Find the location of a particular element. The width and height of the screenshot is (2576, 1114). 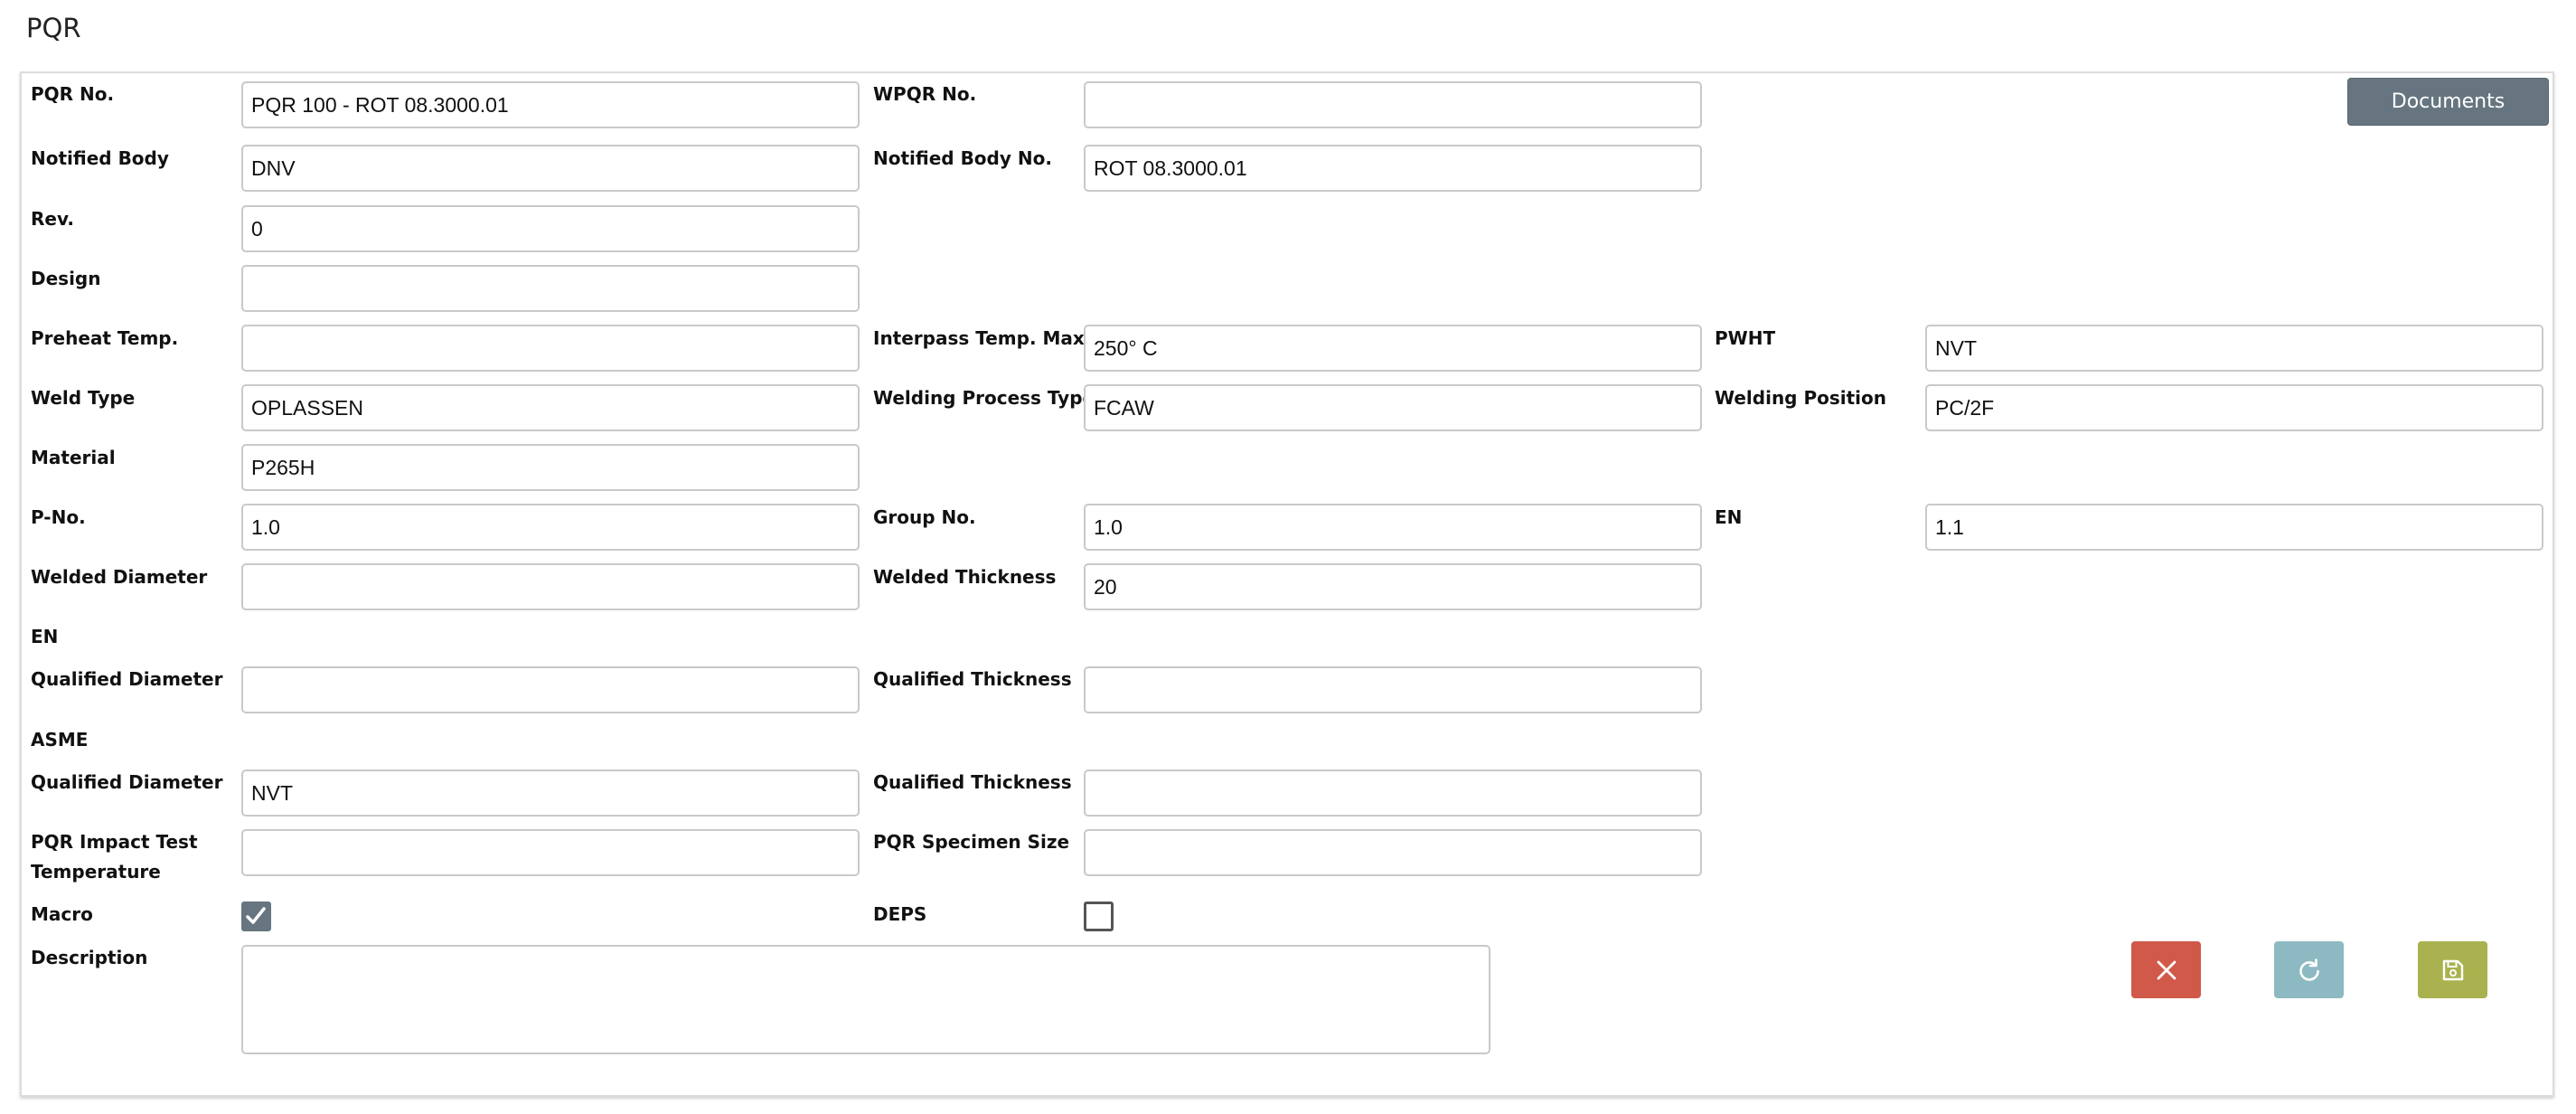

pqr-impact-test-temperature-label-line1: PQR Impact Test is located at coordinates (115, 842).